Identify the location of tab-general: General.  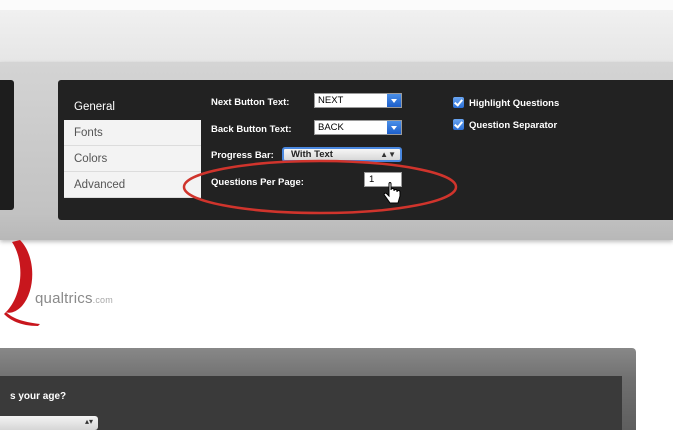
(132, 107).